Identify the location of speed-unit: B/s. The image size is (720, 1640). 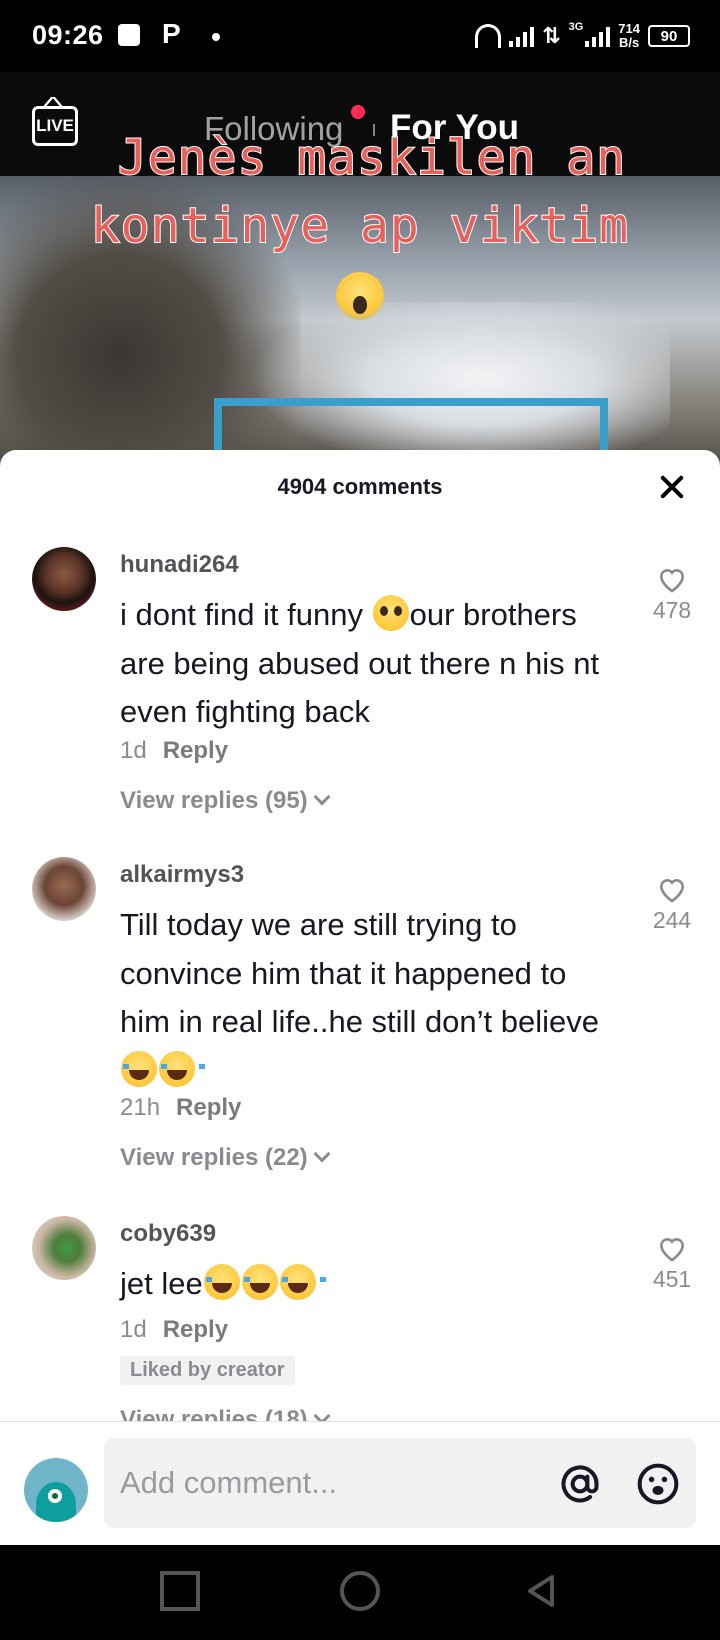
(629, 42).